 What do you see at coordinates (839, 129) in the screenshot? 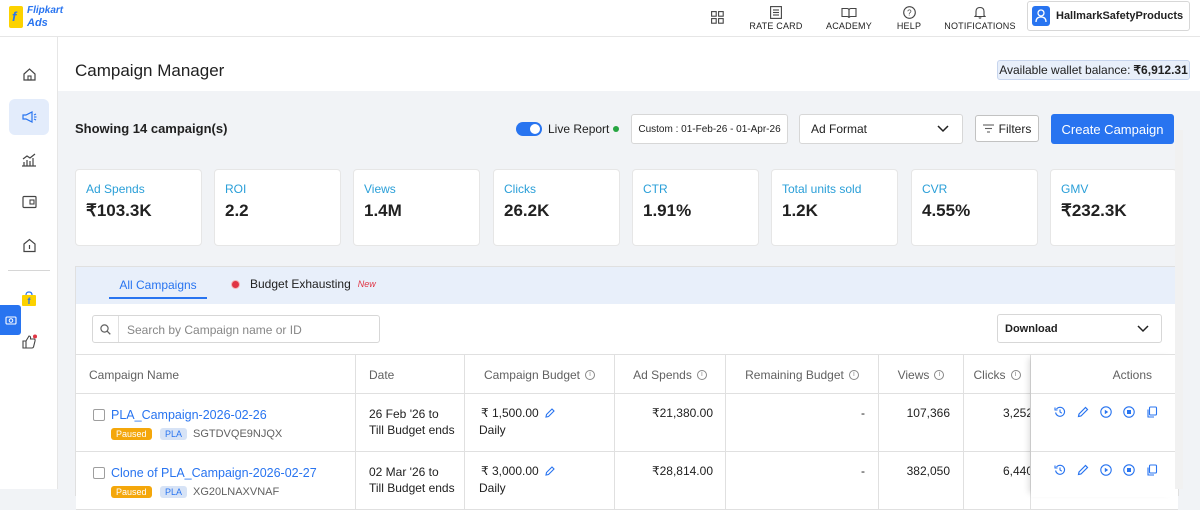
I see `ad-format-label: Ad Format` at bounding box center [839, 129].